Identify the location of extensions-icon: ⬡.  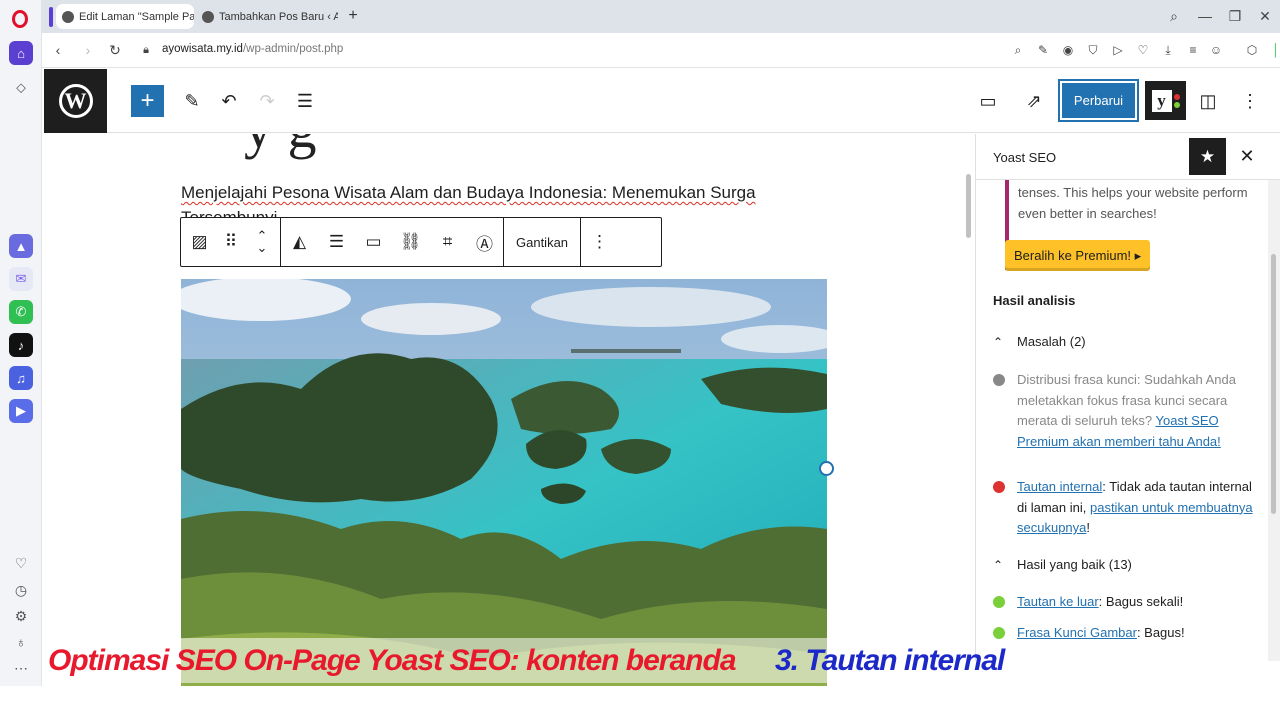
(1252, 50).